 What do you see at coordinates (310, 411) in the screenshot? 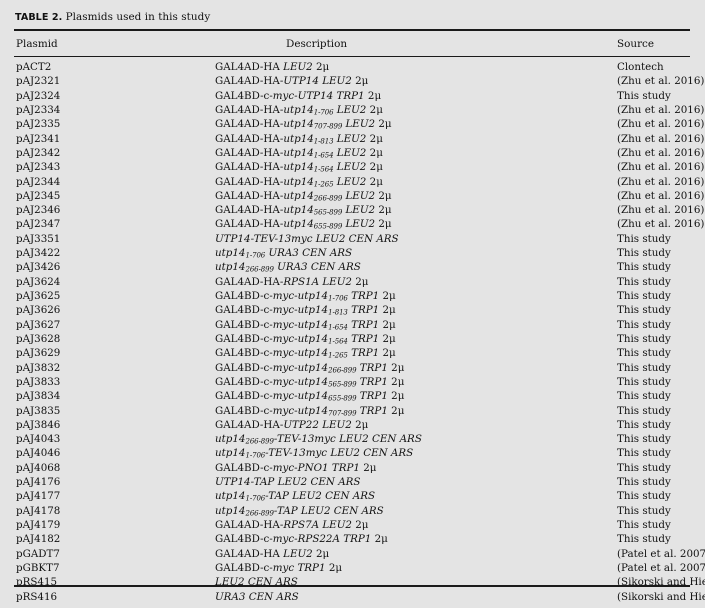
I see `cell-description: GAL4BD-c-myc-utp14707-899 TRP1 2μ` at bounding box center [310, 411].